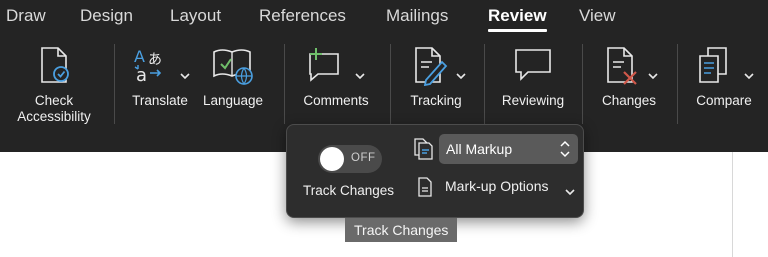 This screenshot has height=257, width=768. I want to click on tab-mailings: Mailings, so click(417, 16).